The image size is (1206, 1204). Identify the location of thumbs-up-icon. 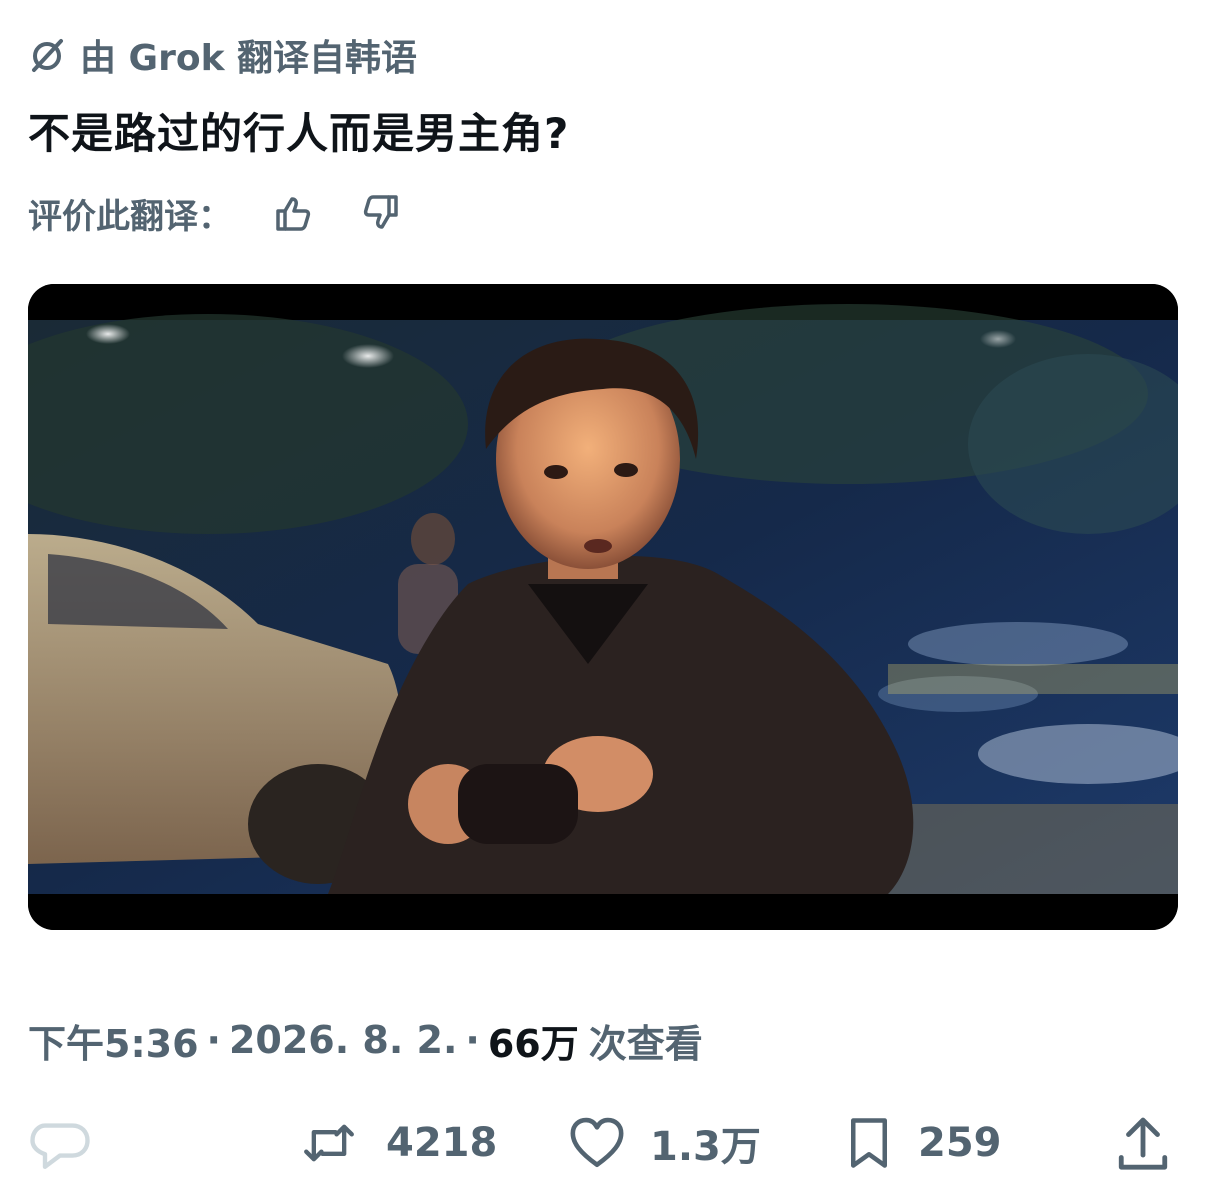
(293, 214).